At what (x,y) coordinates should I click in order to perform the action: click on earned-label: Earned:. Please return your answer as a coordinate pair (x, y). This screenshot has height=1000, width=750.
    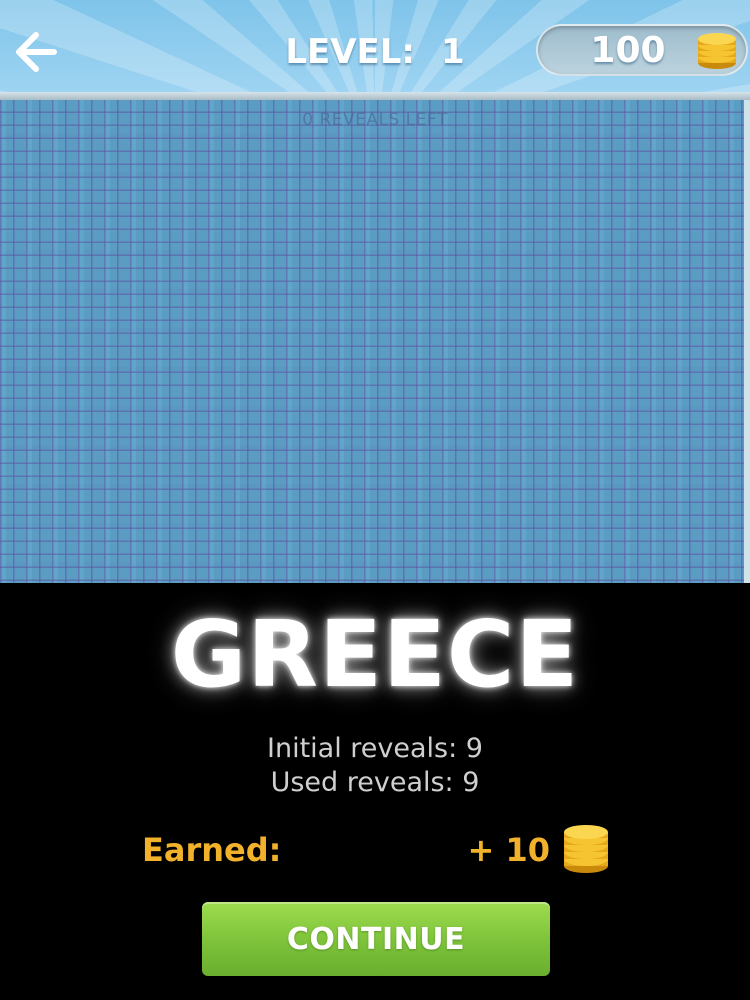
    Looking at the image, I should click on (212, 850).